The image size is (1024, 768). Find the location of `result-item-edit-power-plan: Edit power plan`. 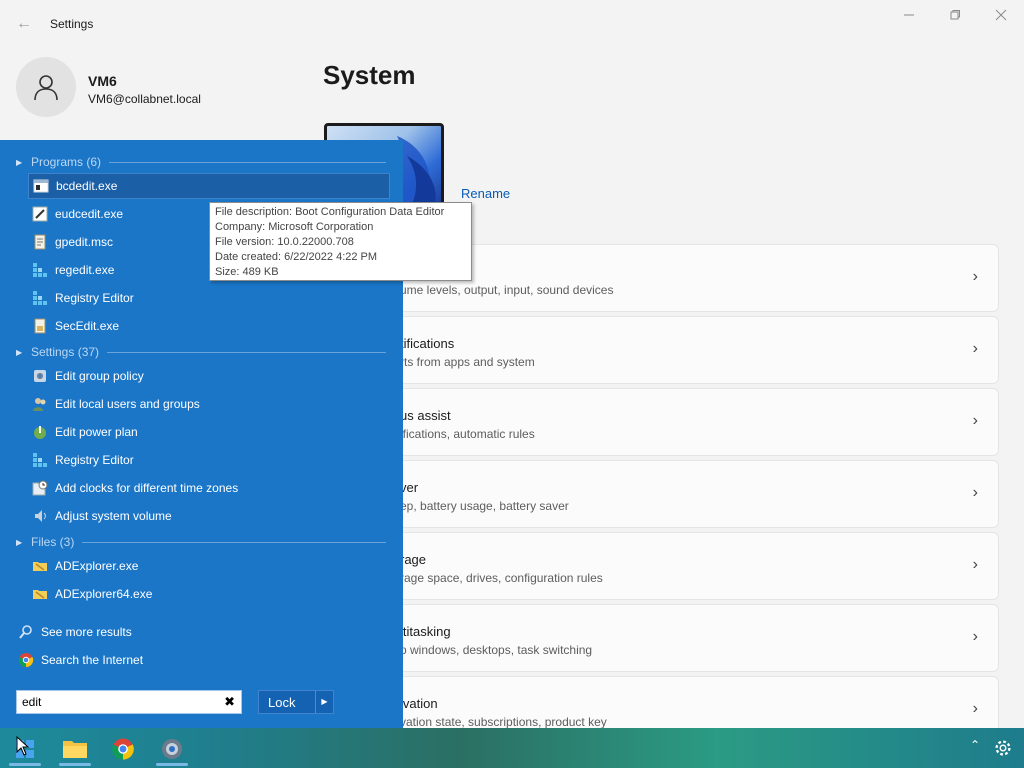

result-item-edit-power-plan: Edit power plan is located at coordinates (209, 432).